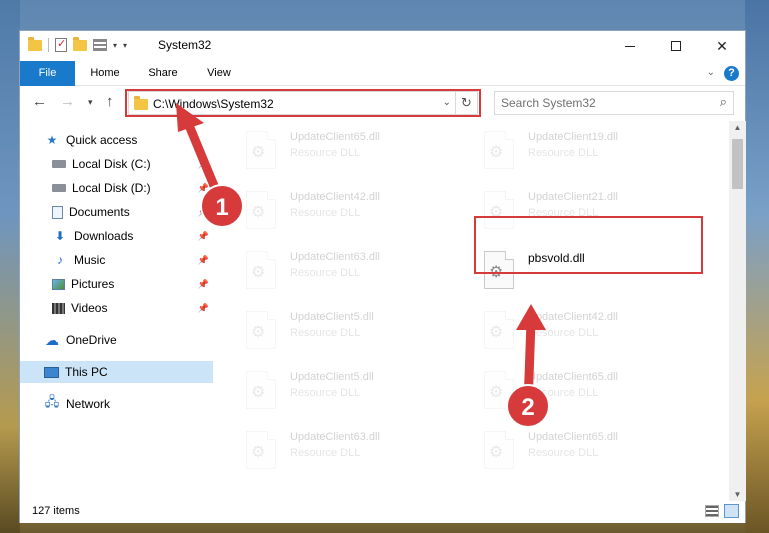 This screenshot has width=769, height=533. What do you see at coordinates (219, 73) in the screenshot?
I see `tab-view: View` at bounding box center [219, 73].